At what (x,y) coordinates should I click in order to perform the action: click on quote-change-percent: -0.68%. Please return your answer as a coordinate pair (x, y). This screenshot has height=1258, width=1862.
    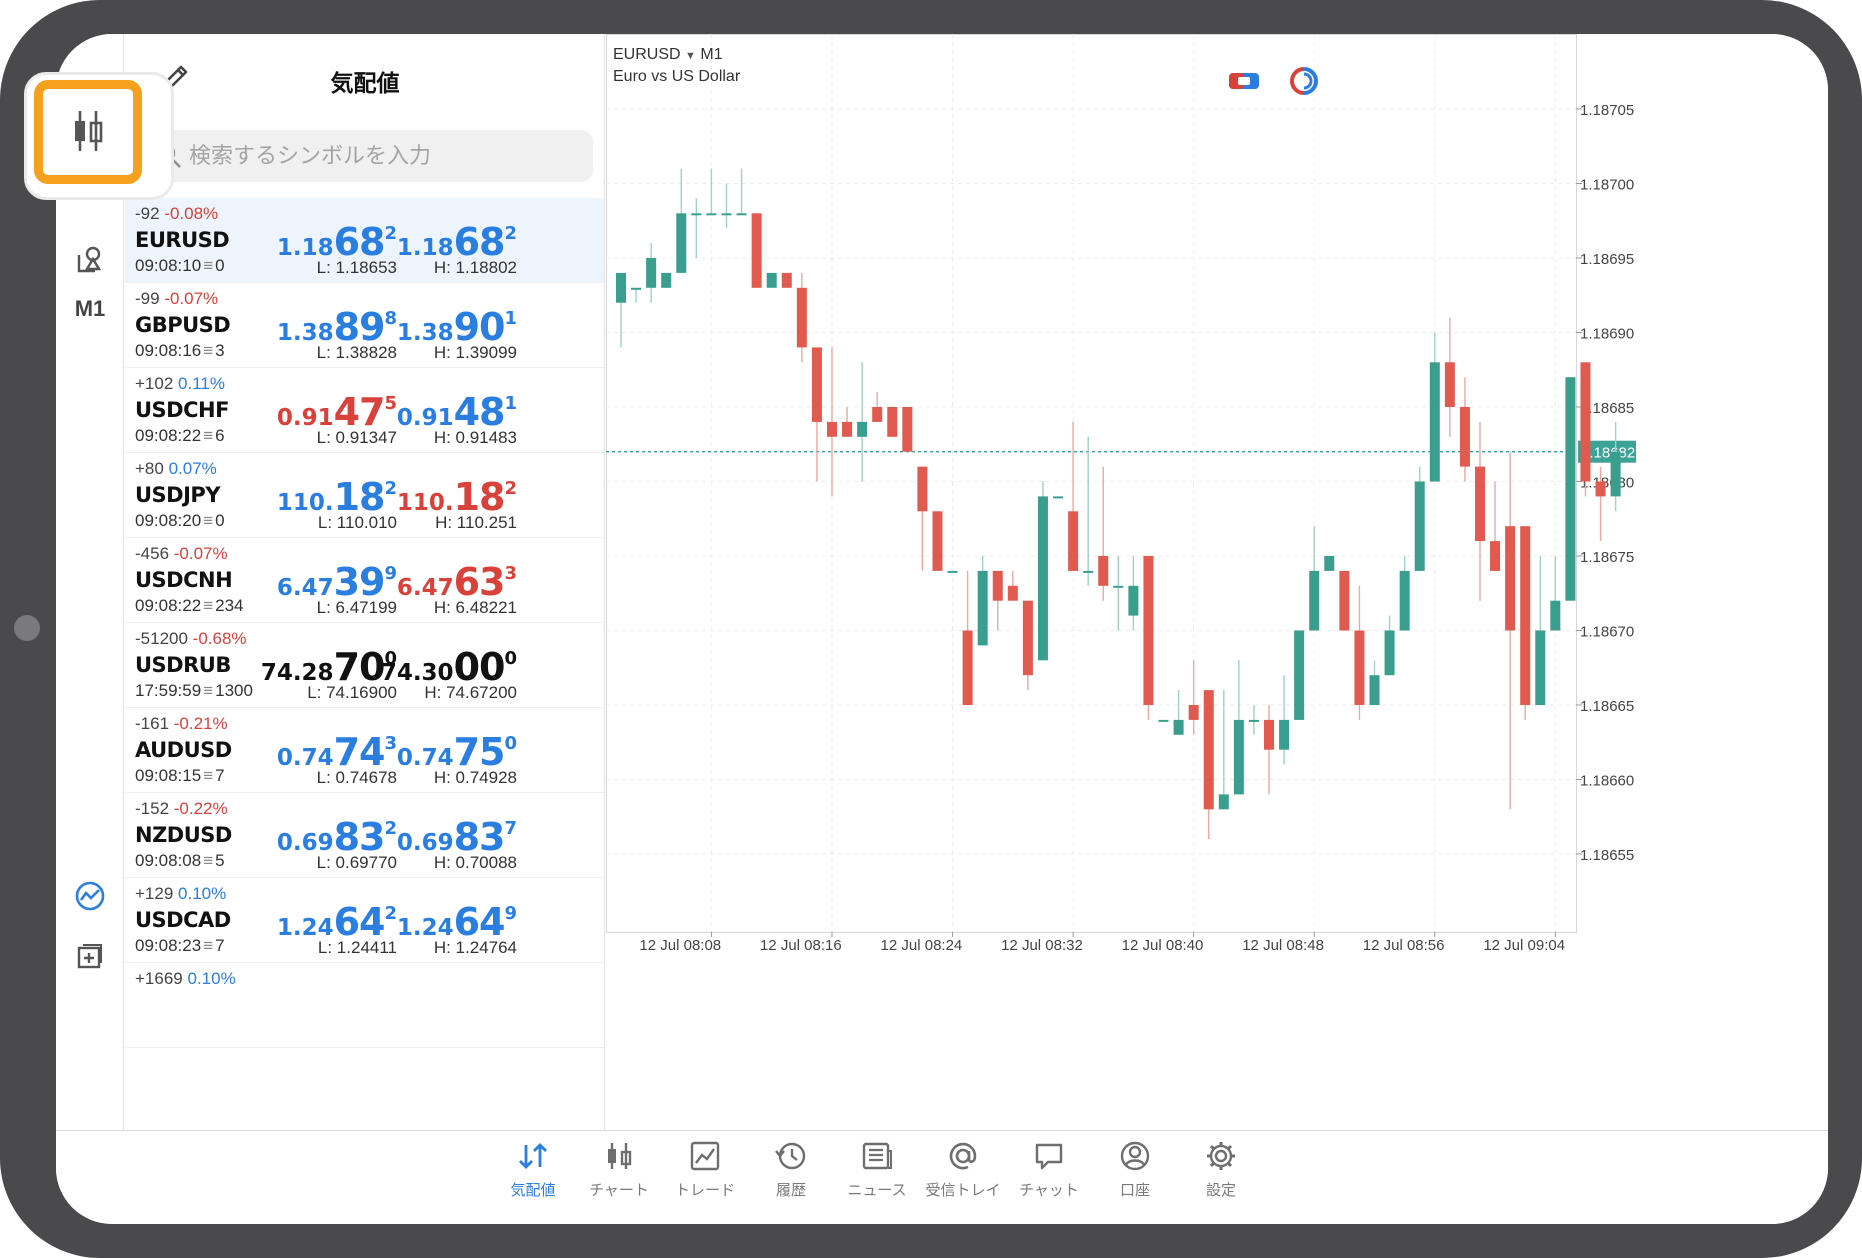
    Looking at the image, I should click on (219, 638).